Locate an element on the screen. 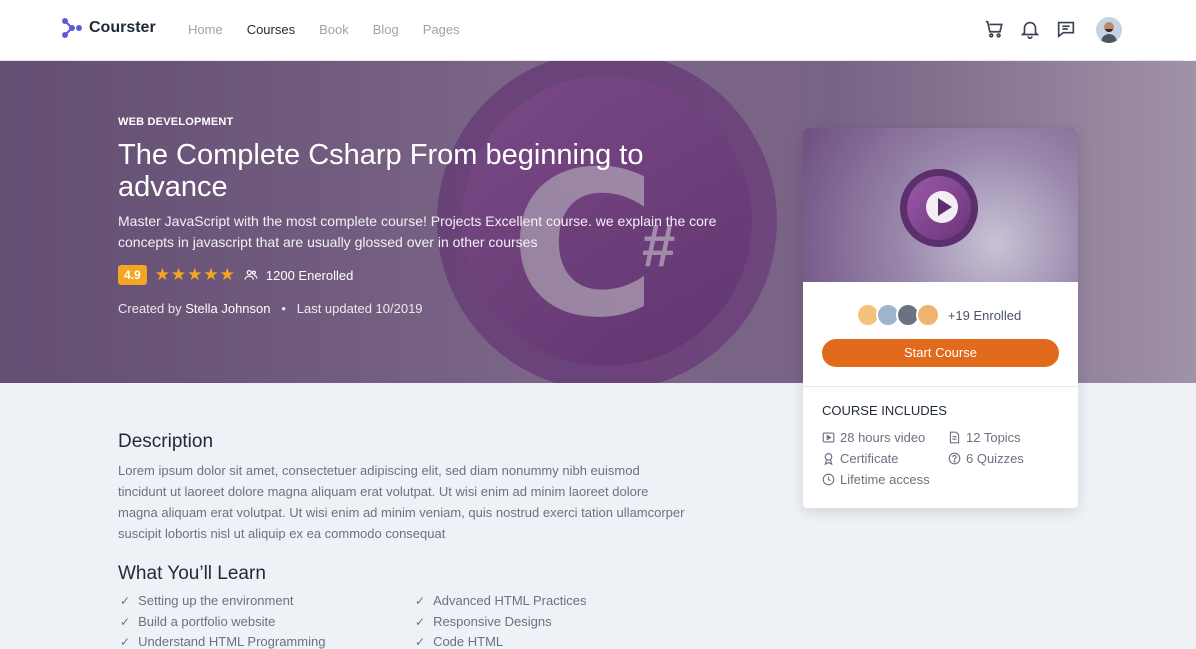  play-icon is located at coordinates (945, 207).